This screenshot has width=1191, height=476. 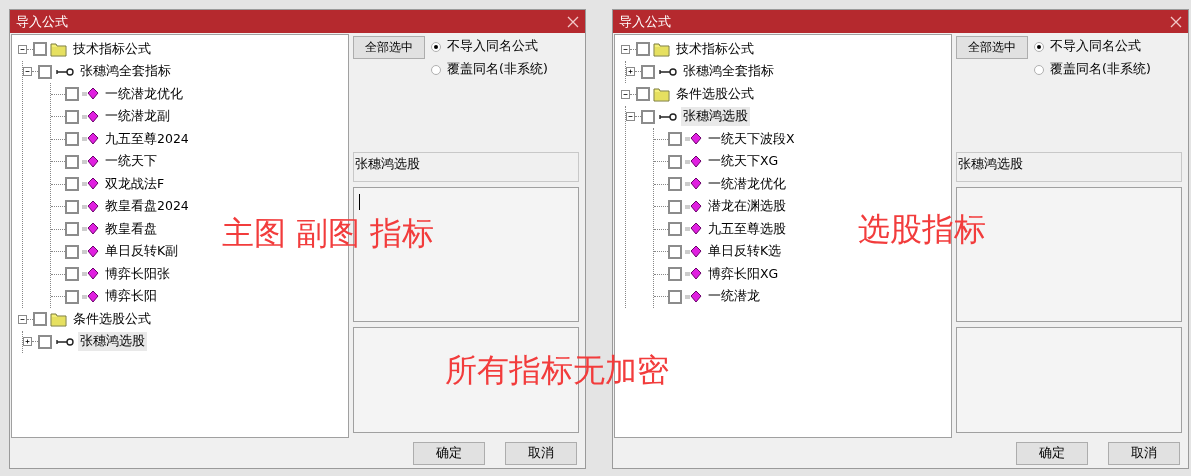 What do you see at coordinates (743, 162) in the screenshot?
I see `tree-item: 一统天下XG` at bounding box center [743, 162].